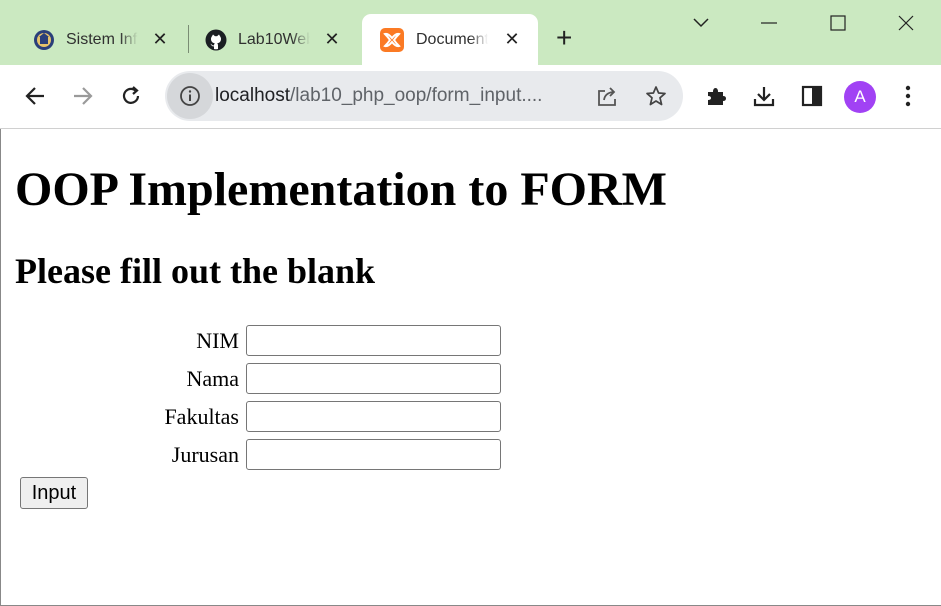 The image size is (941, 606). I want to click on form-row-jurusan: Jurusan, so click(261, 455).